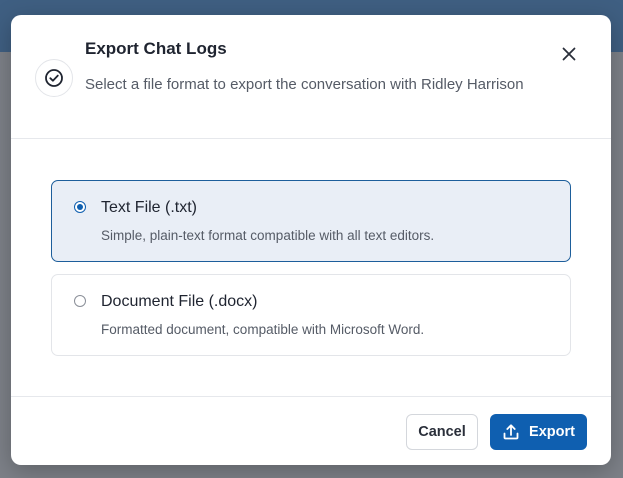 This screenshot has width=623, height=478. What do you see at coordinates (54, 78) in the screenshot?
I see `check-circle-icon` at bounding box center [54, 78].